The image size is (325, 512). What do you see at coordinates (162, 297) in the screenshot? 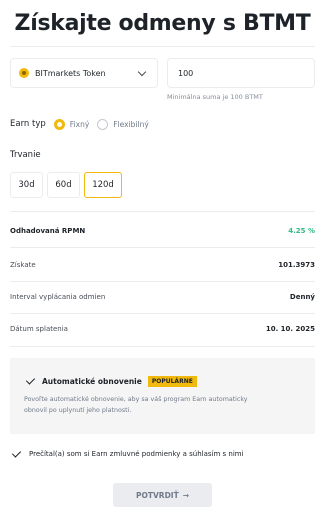
I see `summary-row-interval: Interval vyplácania odmien Denný` at bounding box center [162, 297].